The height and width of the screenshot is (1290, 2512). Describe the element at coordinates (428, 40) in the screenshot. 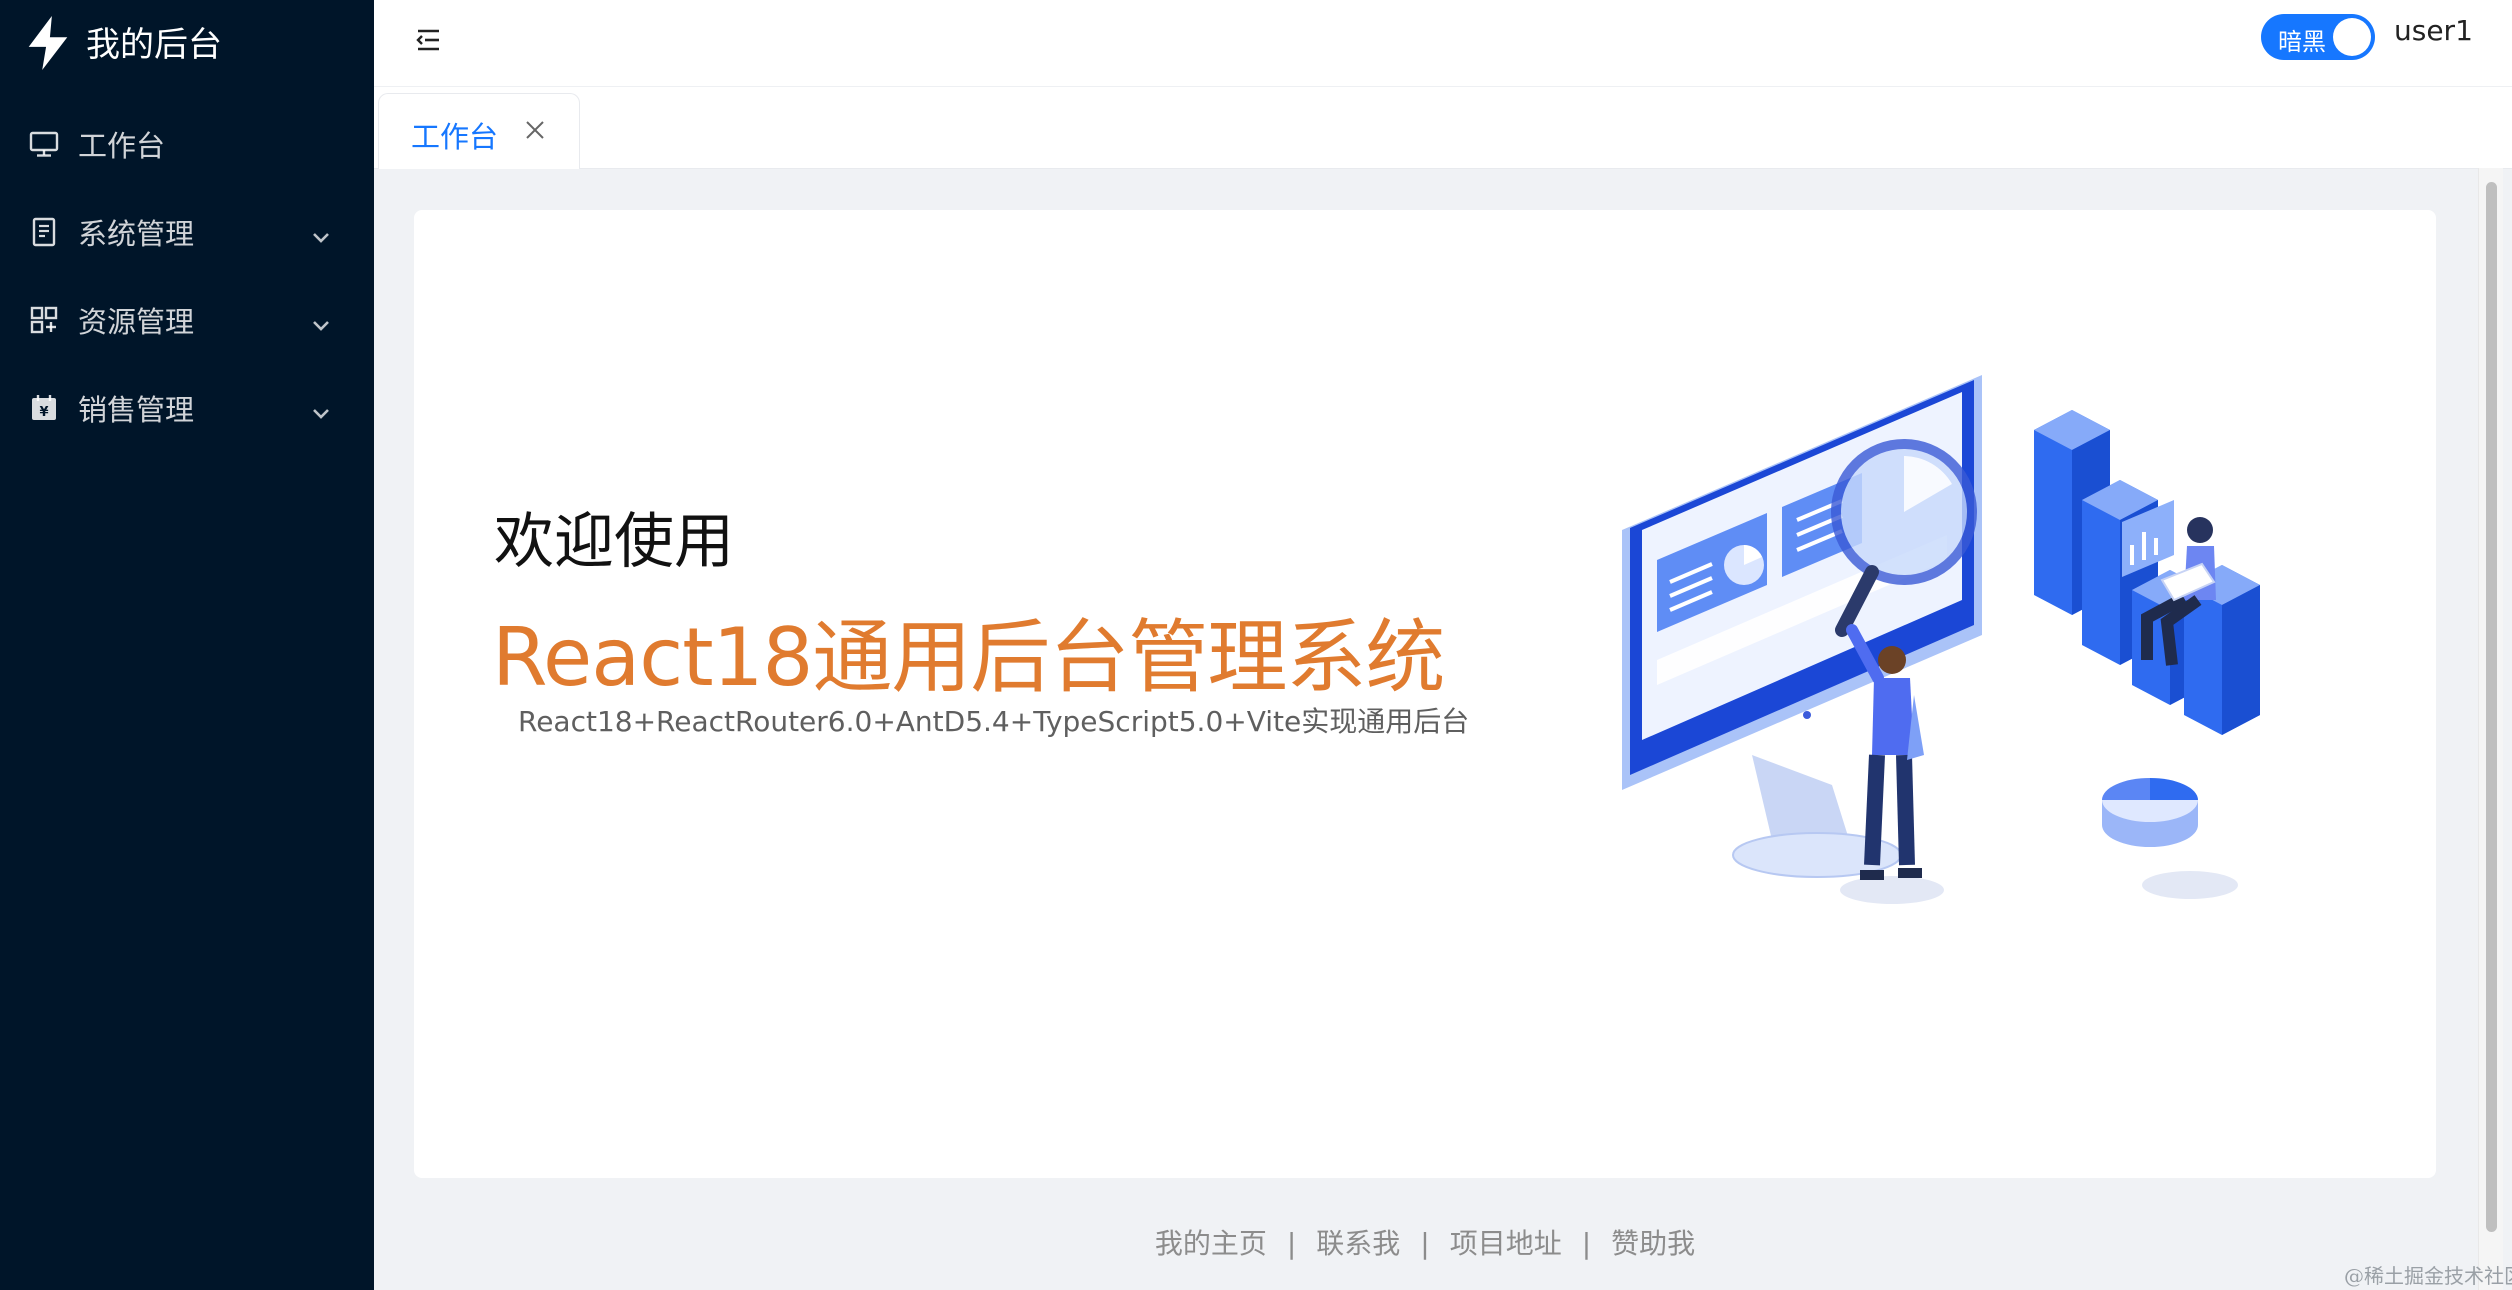

I see `menu-fold-icon` at that location.